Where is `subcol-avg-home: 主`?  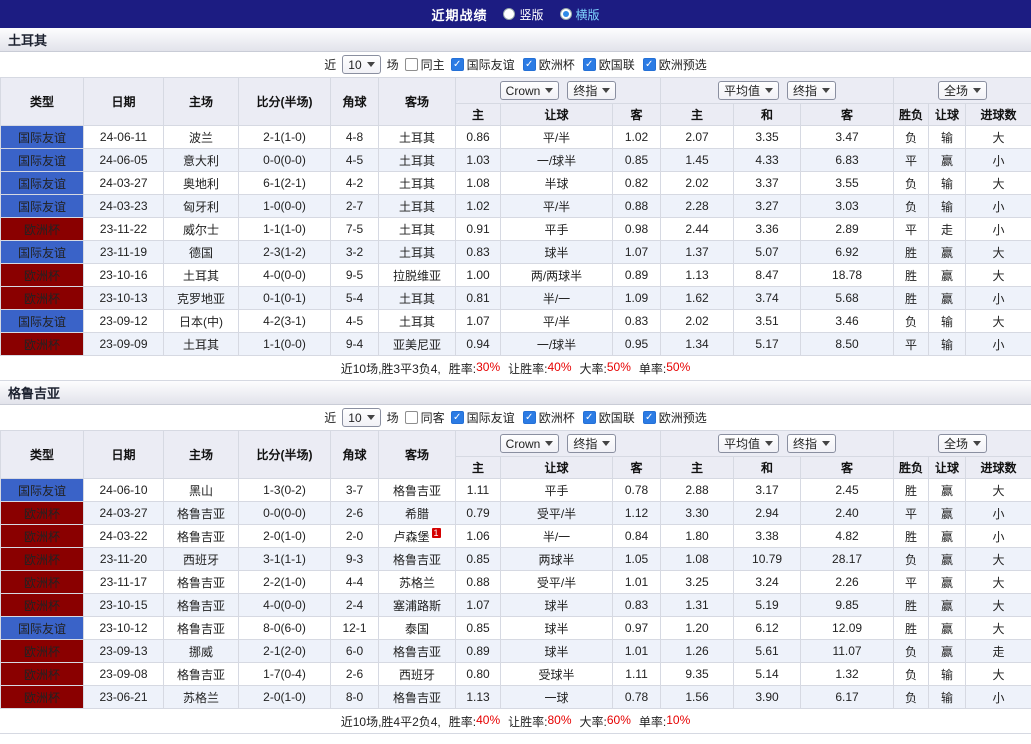 subcol-avg-home: 主 is located at coordinates (697, 114).